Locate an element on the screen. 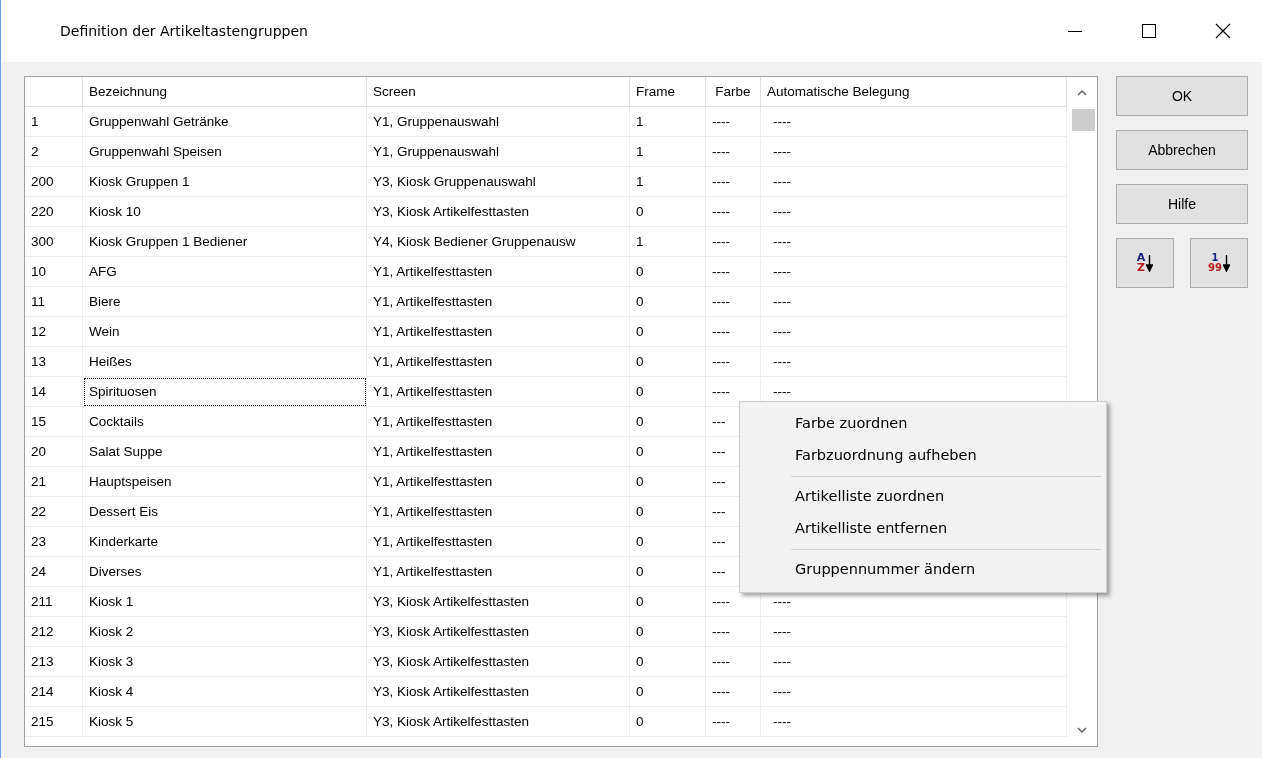 This screenshot has width=1262, height=758. row-number: 200 is located at coordinates (54, 182).